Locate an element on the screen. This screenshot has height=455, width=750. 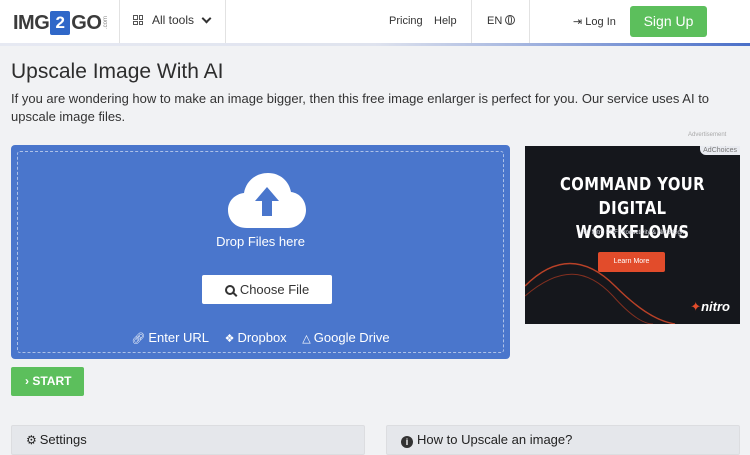
nitro-logo-icon: ✦ is located at coordinates (696, 306).